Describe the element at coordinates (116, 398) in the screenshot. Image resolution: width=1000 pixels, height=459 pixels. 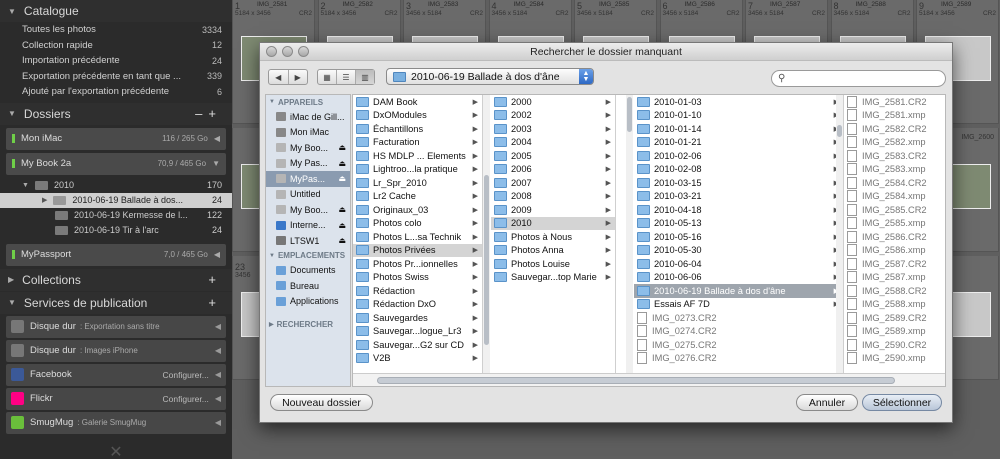
I see `publish-service: Flickr Configurer... ◀` at that location.